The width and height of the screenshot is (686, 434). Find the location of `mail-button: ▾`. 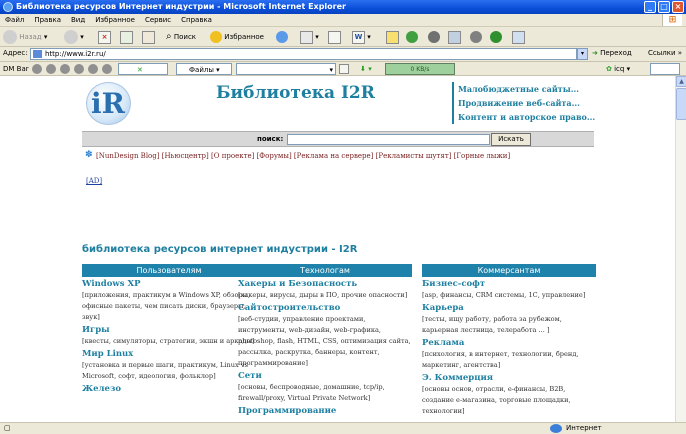

mail-button: ▾ is located at coordinates (309, 37).